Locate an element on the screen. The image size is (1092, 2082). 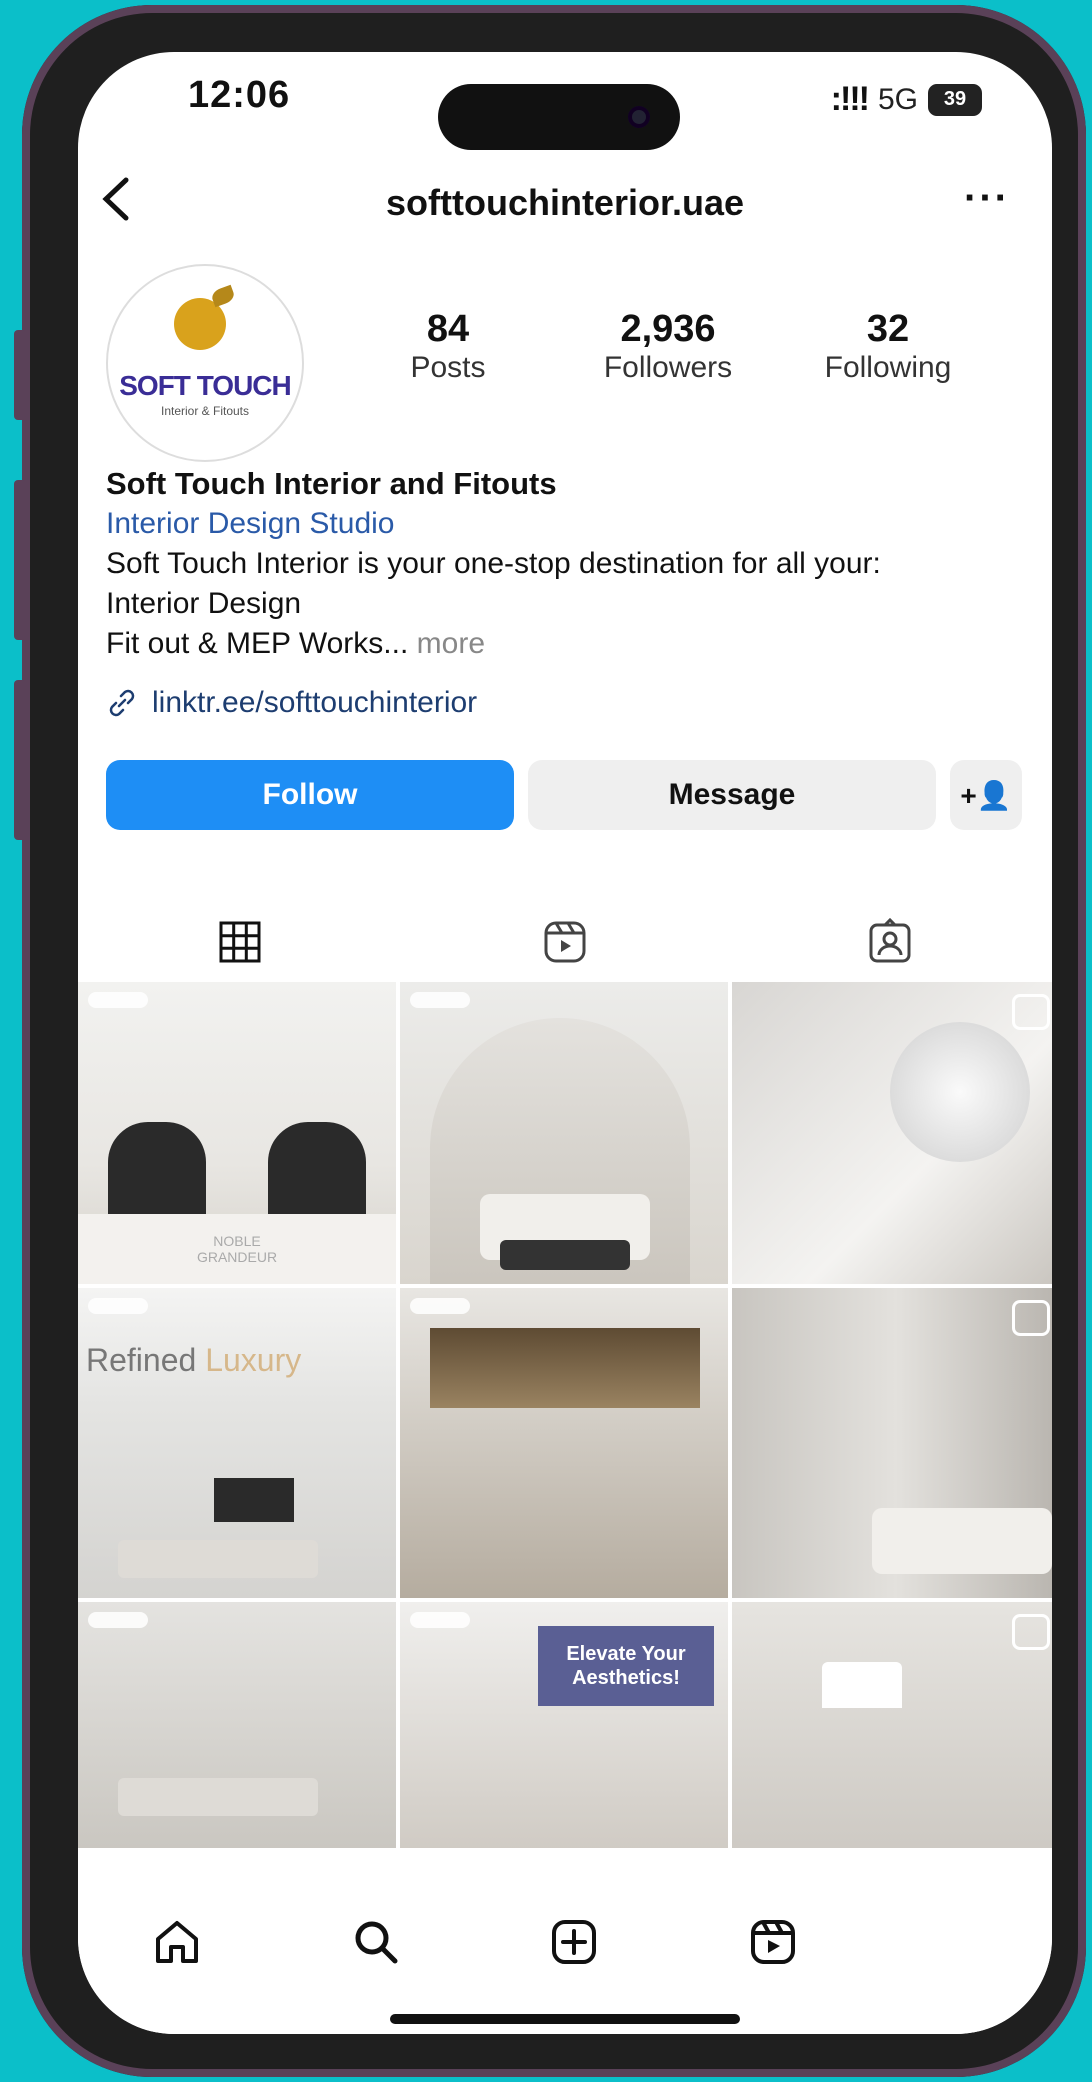
tagged-icon is located at coordinates (890, 940).